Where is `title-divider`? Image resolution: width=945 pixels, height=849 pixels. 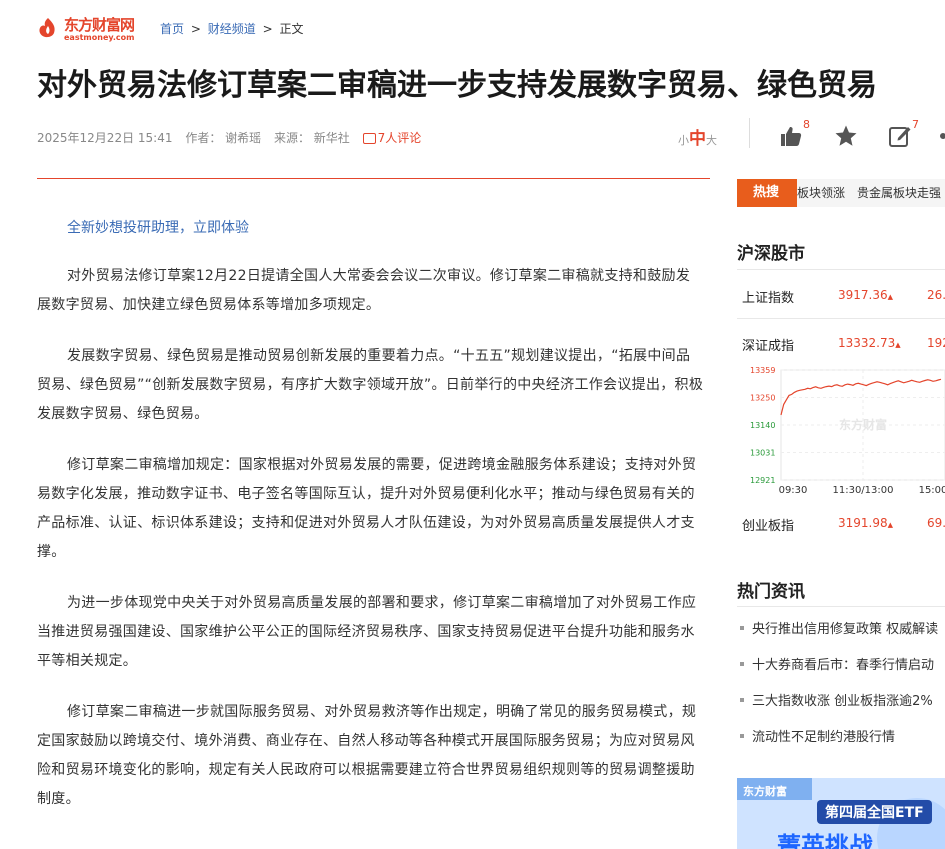
title-divider is located at coordinates (373, 178).